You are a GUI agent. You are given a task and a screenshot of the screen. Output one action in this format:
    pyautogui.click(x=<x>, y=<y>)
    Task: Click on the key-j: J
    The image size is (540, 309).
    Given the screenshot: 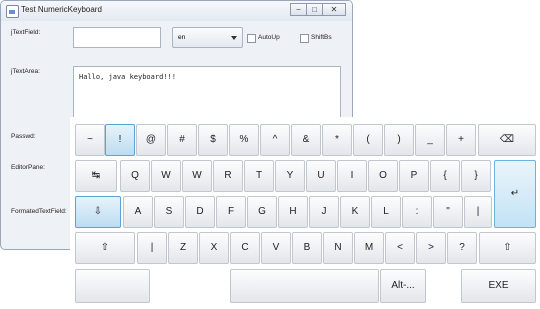 What is the action you would take?
    pyautogui.click(x=324, y=212)
    